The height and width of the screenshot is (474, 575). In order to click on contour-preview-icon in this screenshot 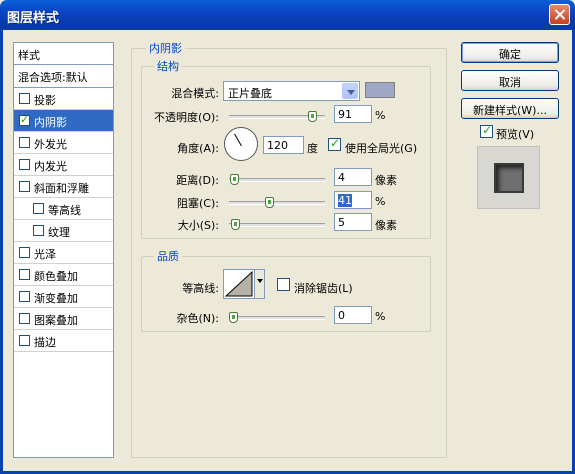, I will do `click(238, 283)`.